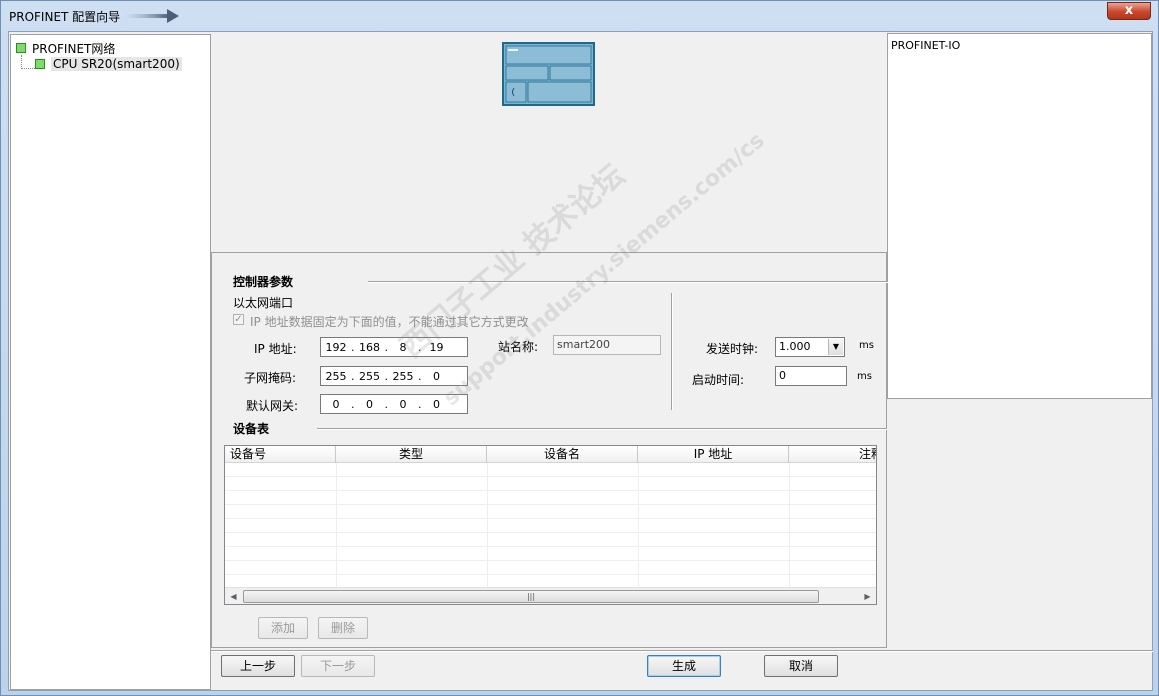 Image resolution: width=1159 pixels, height=696 pixels. Describe the element at coordinates (116, 64) in the screenshot. I see `tree-node-label: CPU SR20(smart200)` at that location.